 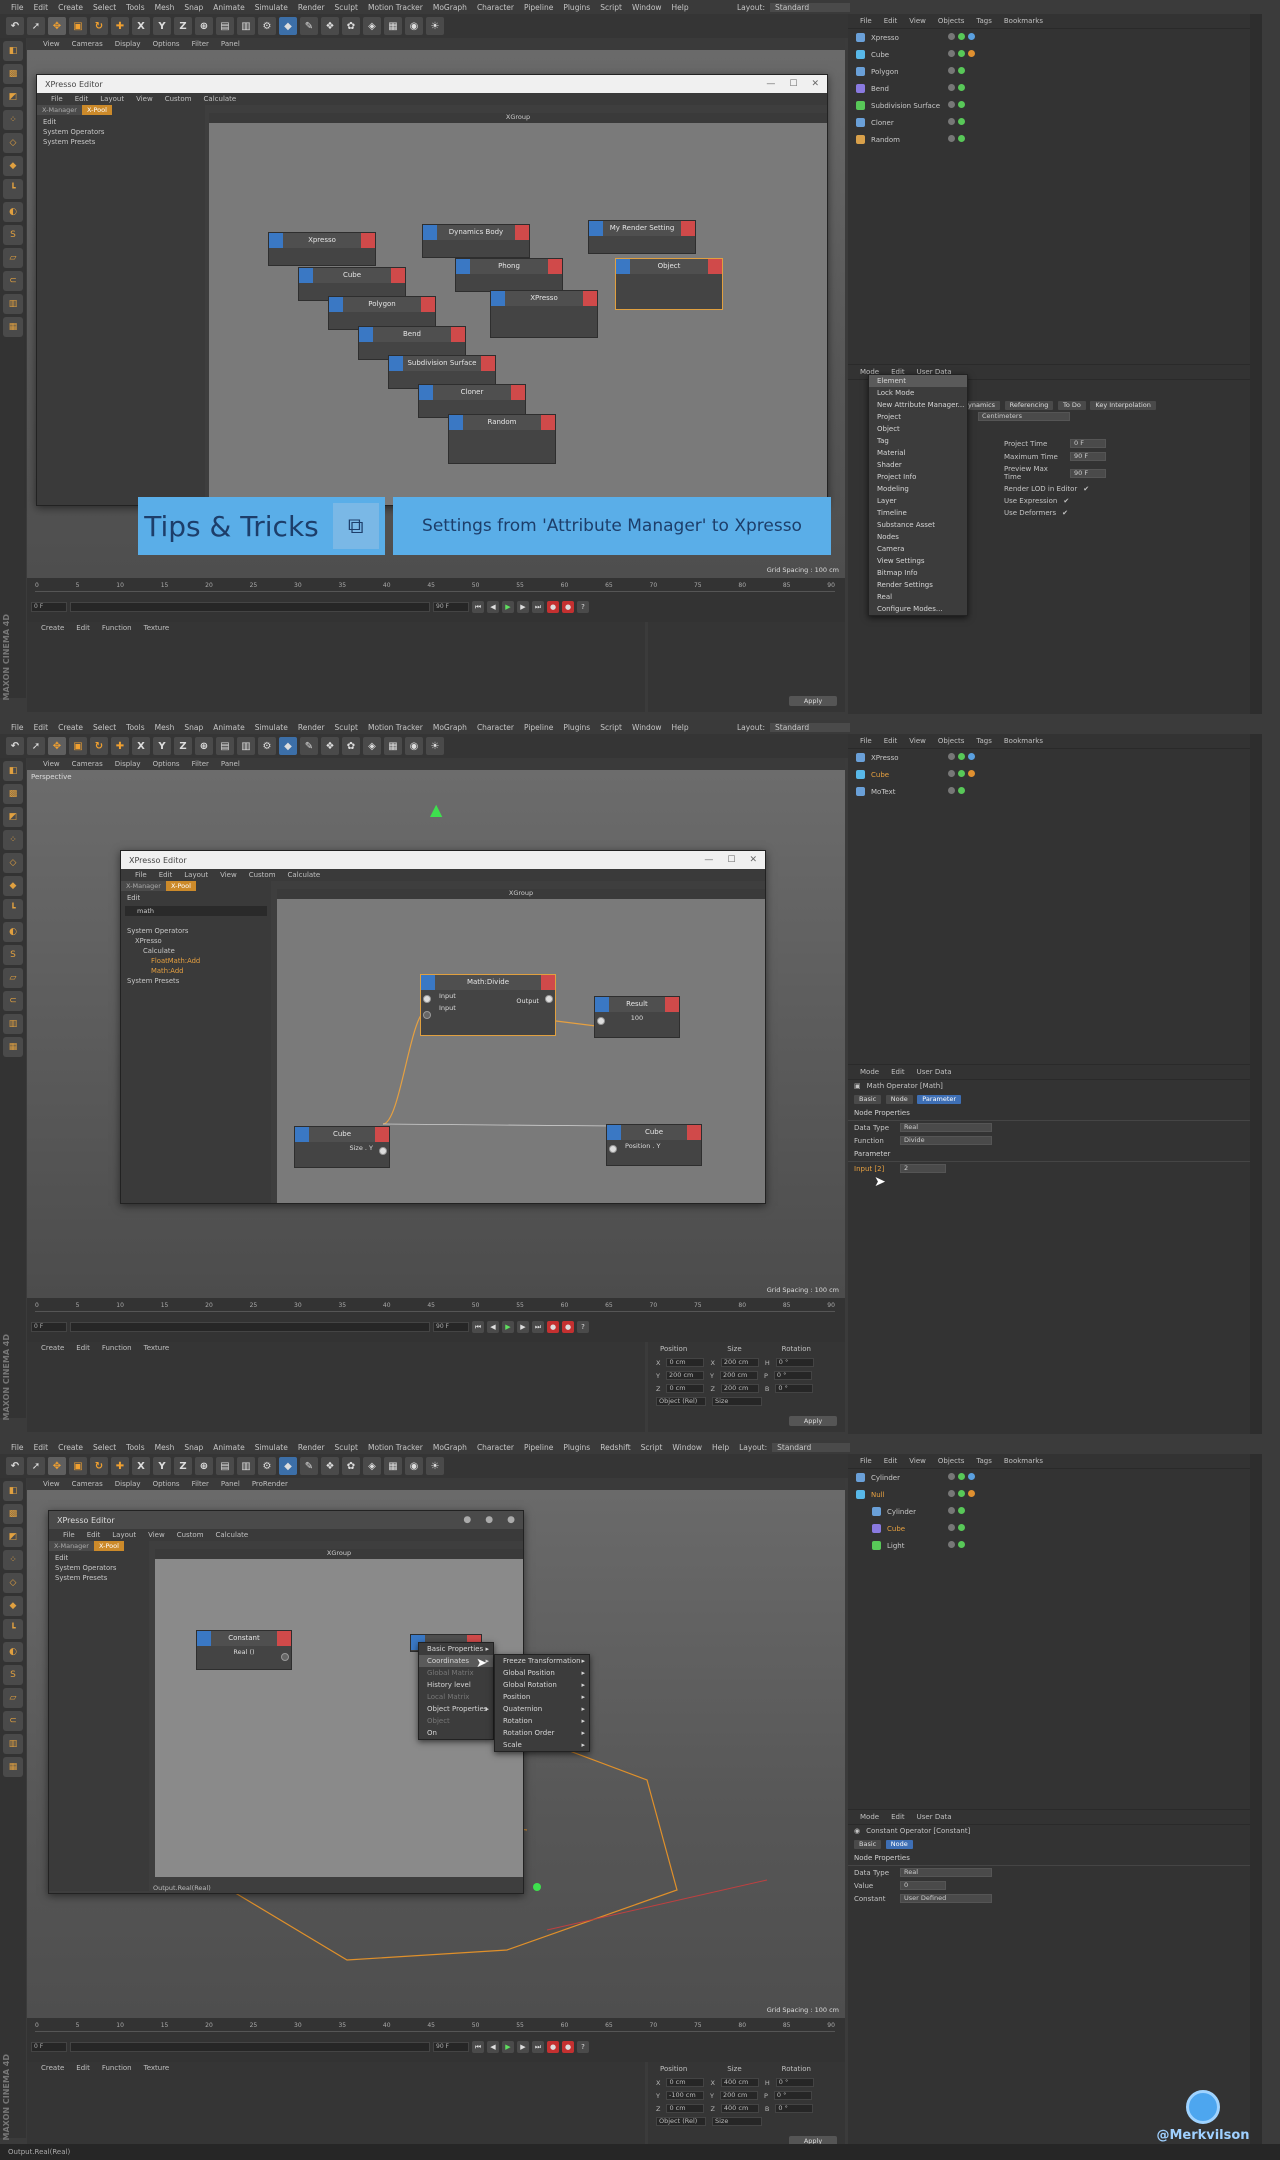 I want to click on context-item-on: On, so click(x=456, y=1733).